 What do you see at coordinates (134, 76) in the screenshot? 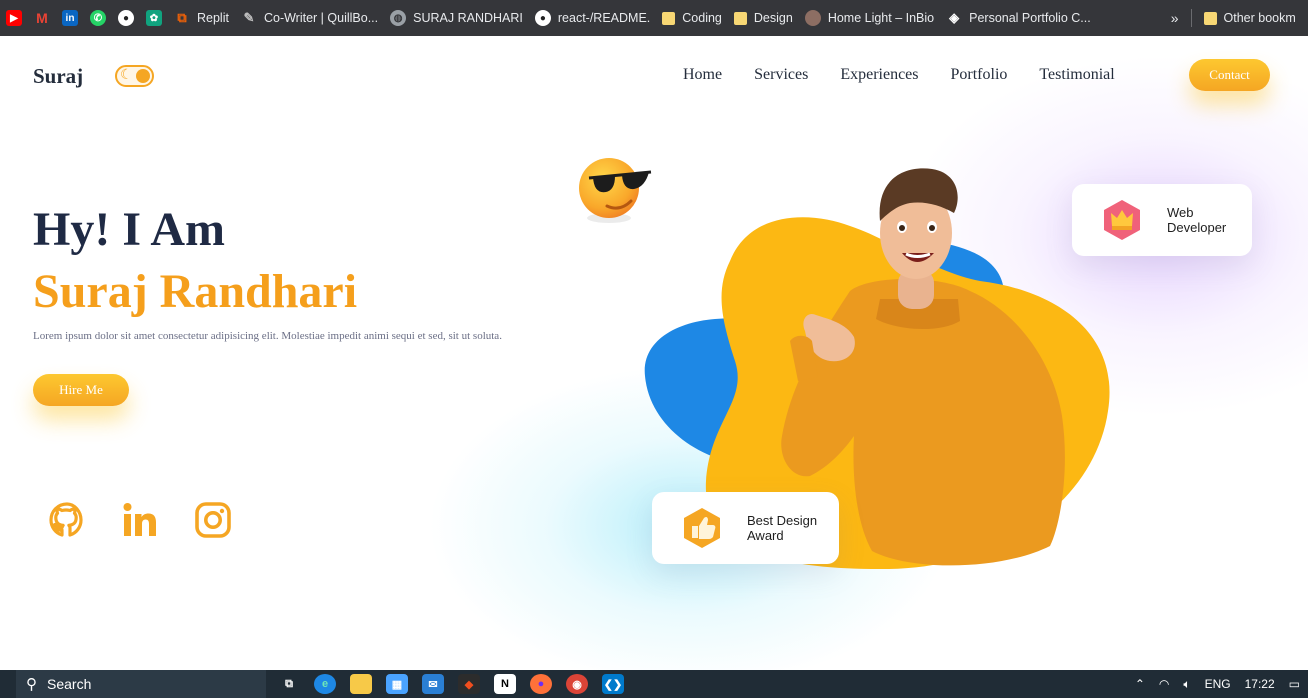
I see `theme-toggle: ☾` at bounding box center [134, 76].